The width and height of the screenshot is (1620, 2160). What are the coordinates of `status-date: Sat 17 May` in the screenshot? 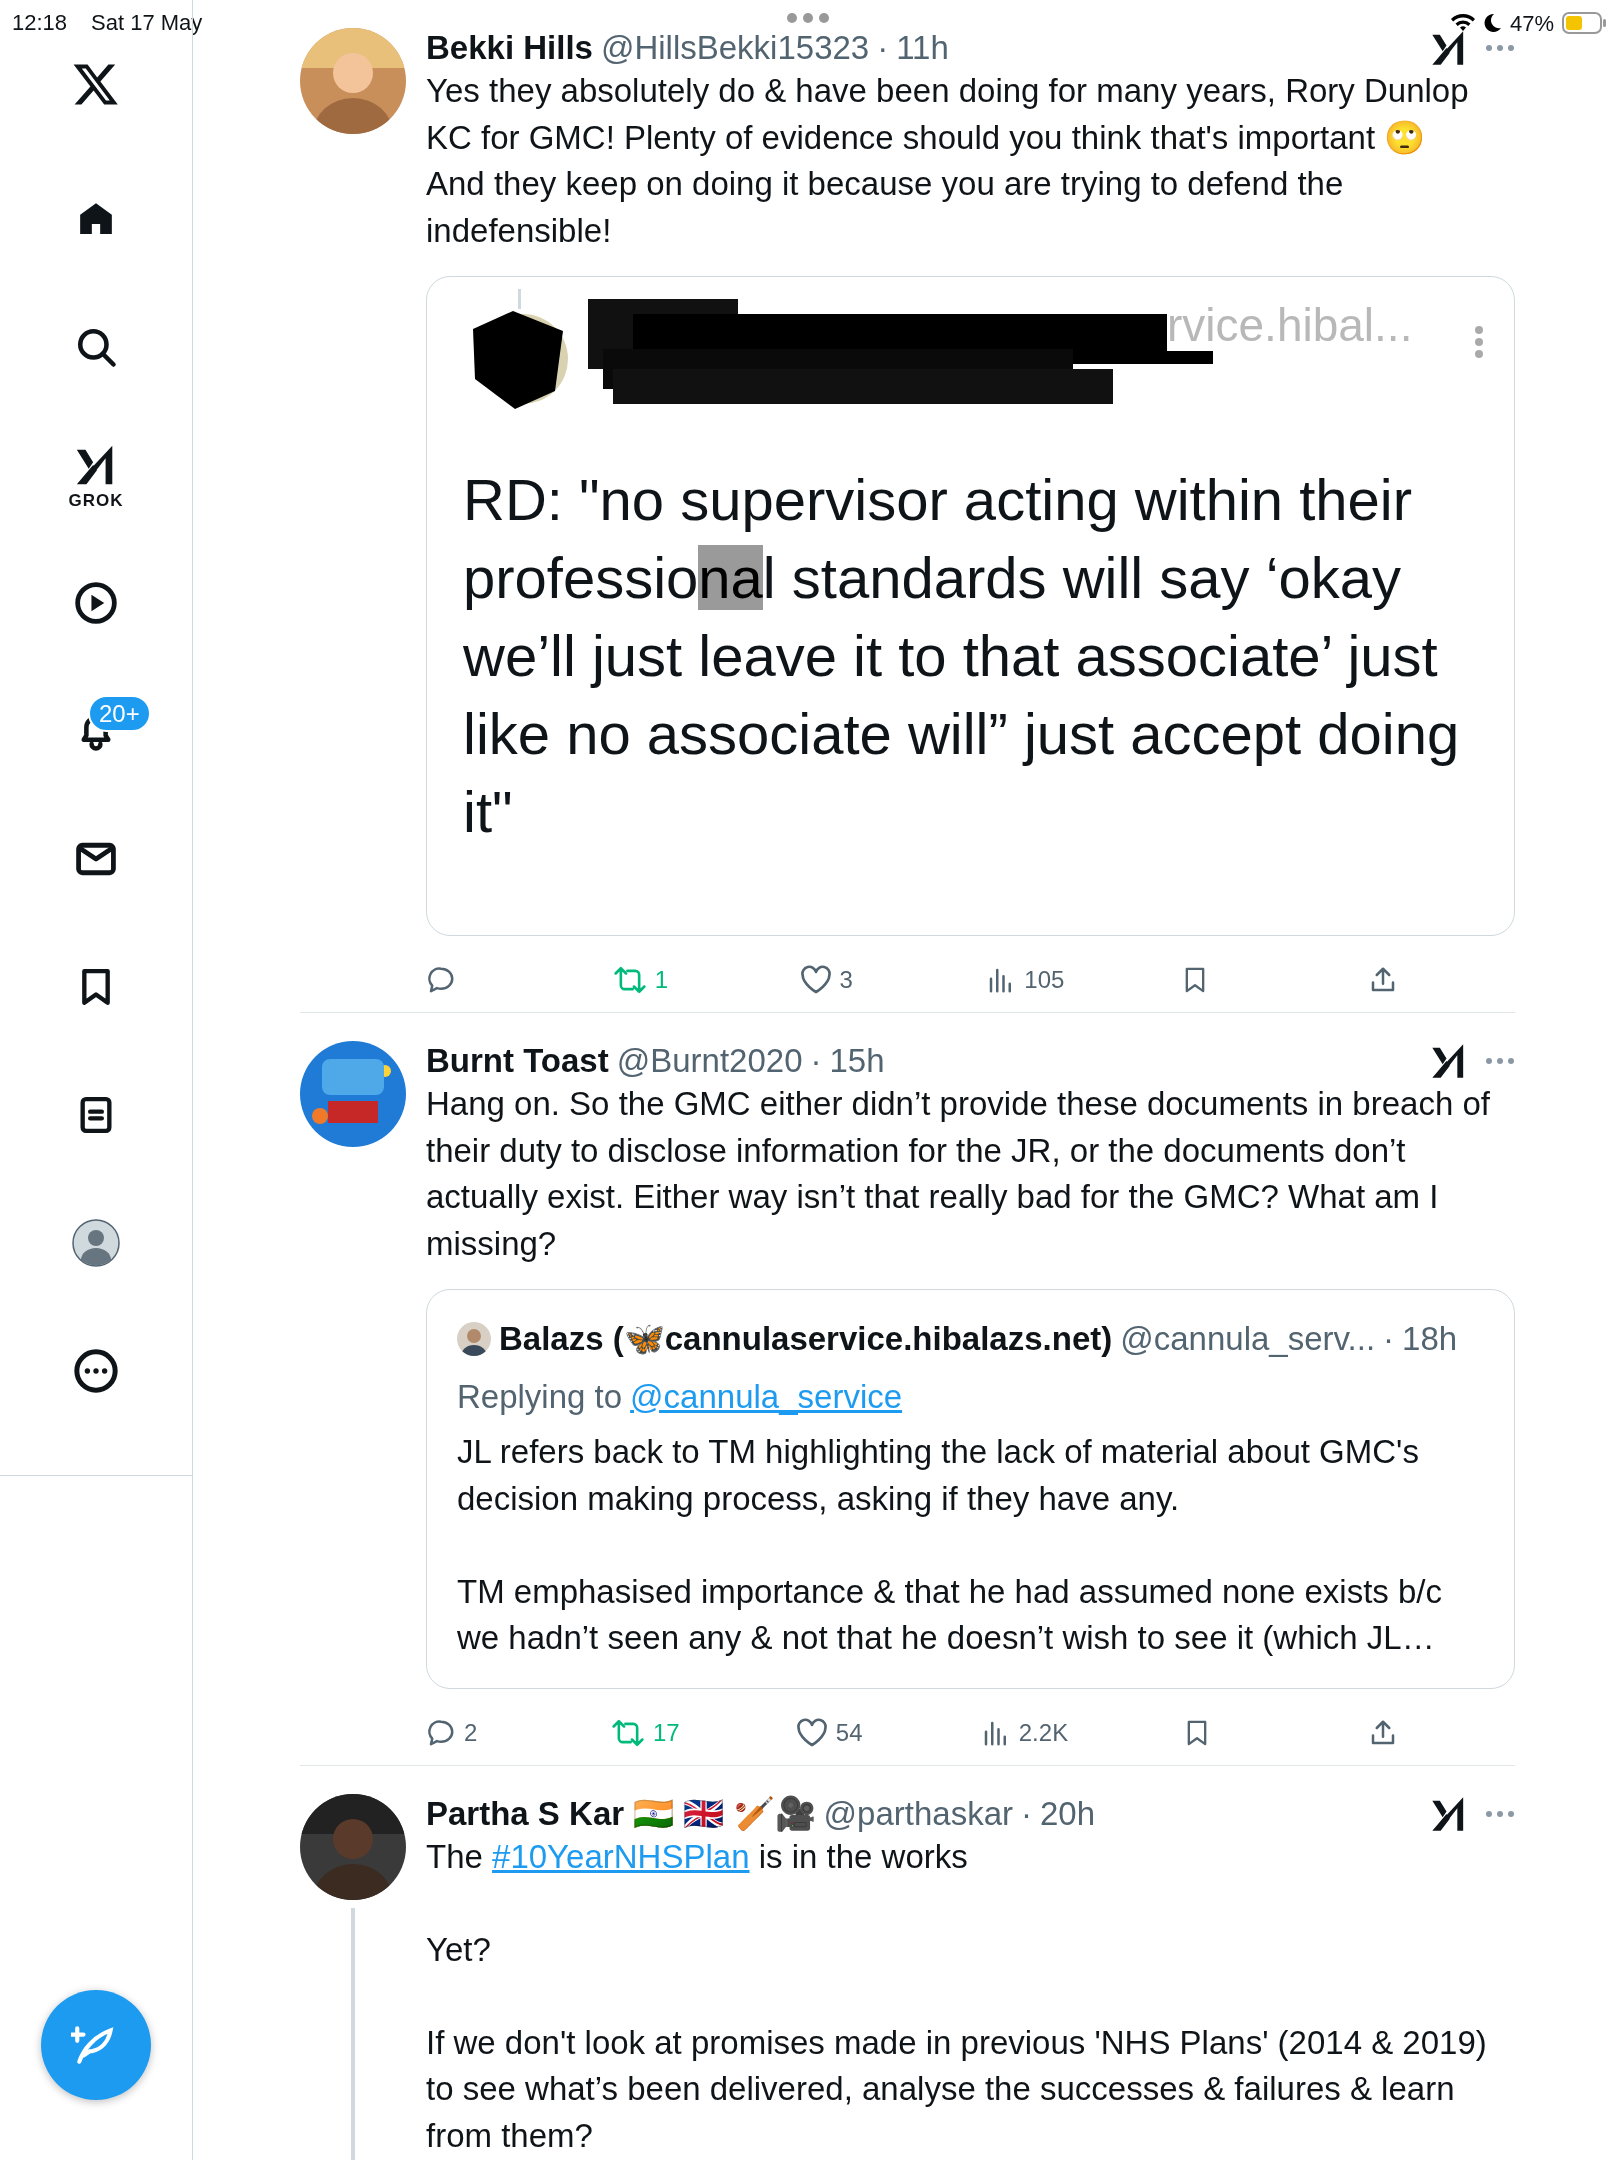 It's located at (147, 23).